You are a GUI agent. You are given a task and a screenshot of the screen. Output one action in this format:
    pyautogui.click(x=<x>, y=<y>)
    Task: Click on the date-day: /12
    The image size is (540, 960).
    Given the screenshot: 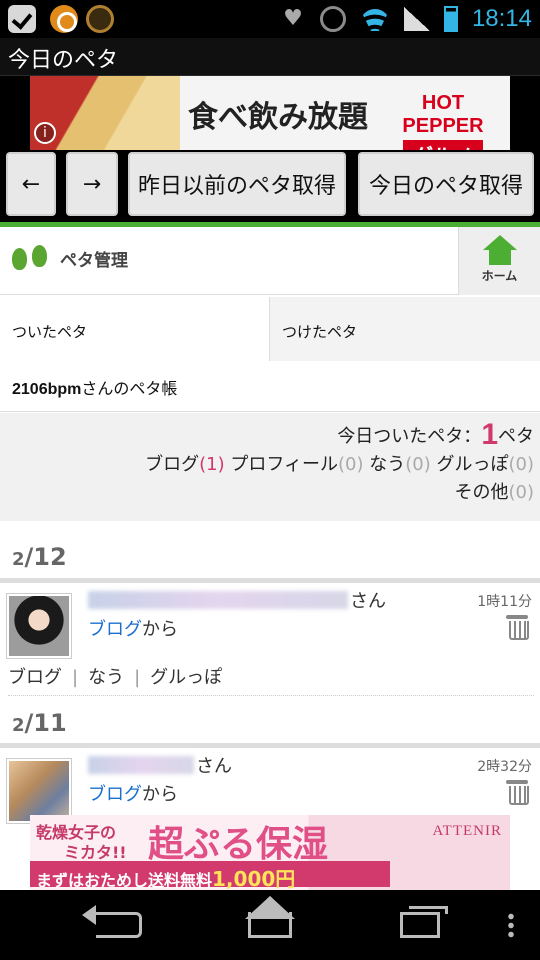 What is the action you would take?
    pyautogui.click(x=45, y=557)
    